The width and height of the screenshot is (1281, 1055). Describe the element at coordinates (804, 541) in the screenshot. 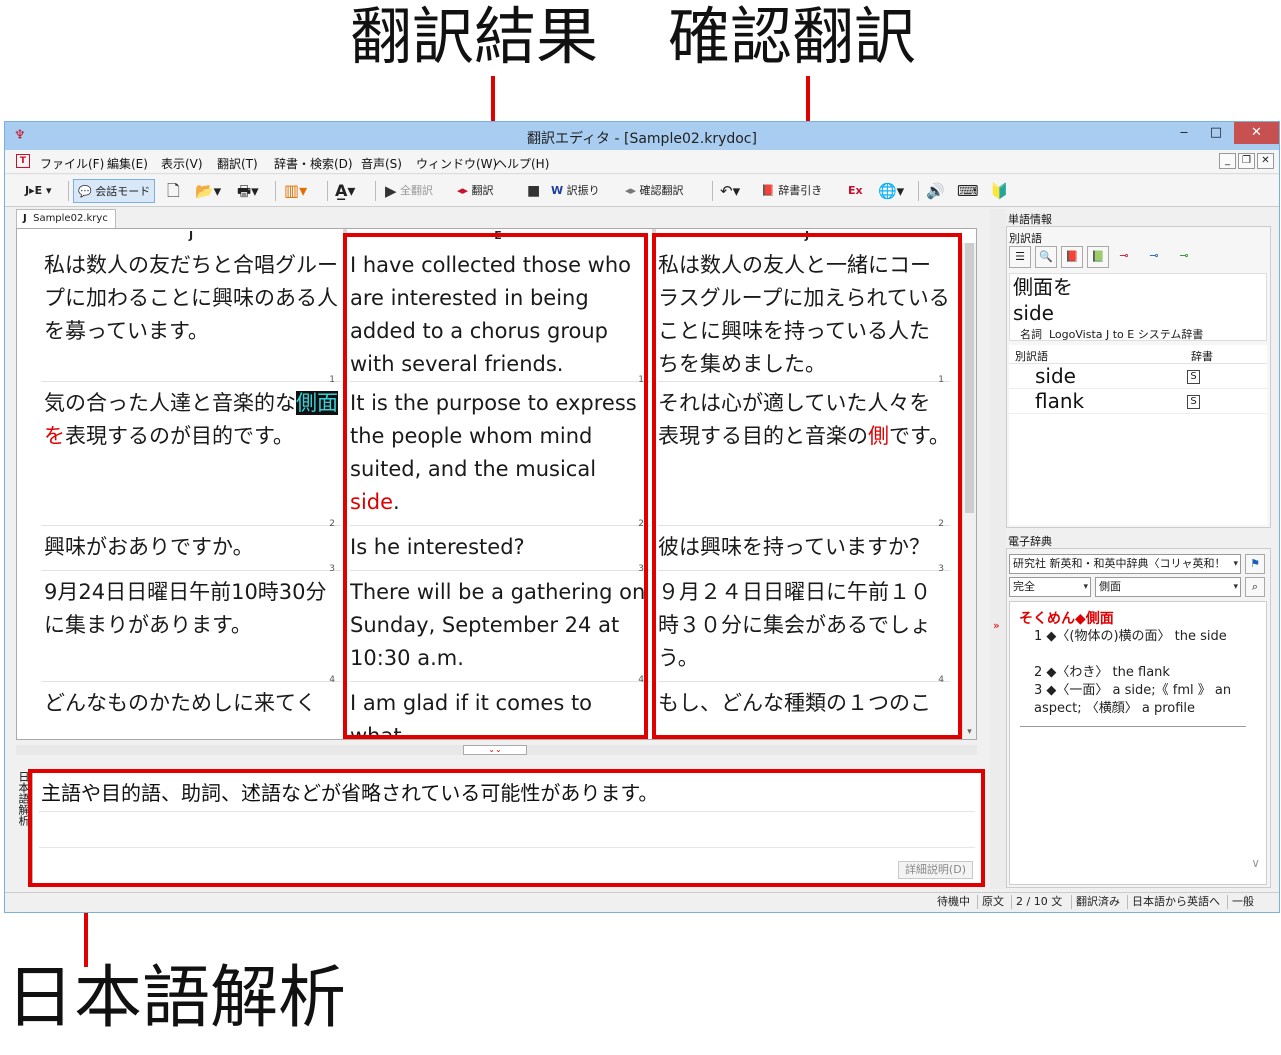

I see `confirm-sentence-3: 2 彼は興味を持っていますか？` at that location.